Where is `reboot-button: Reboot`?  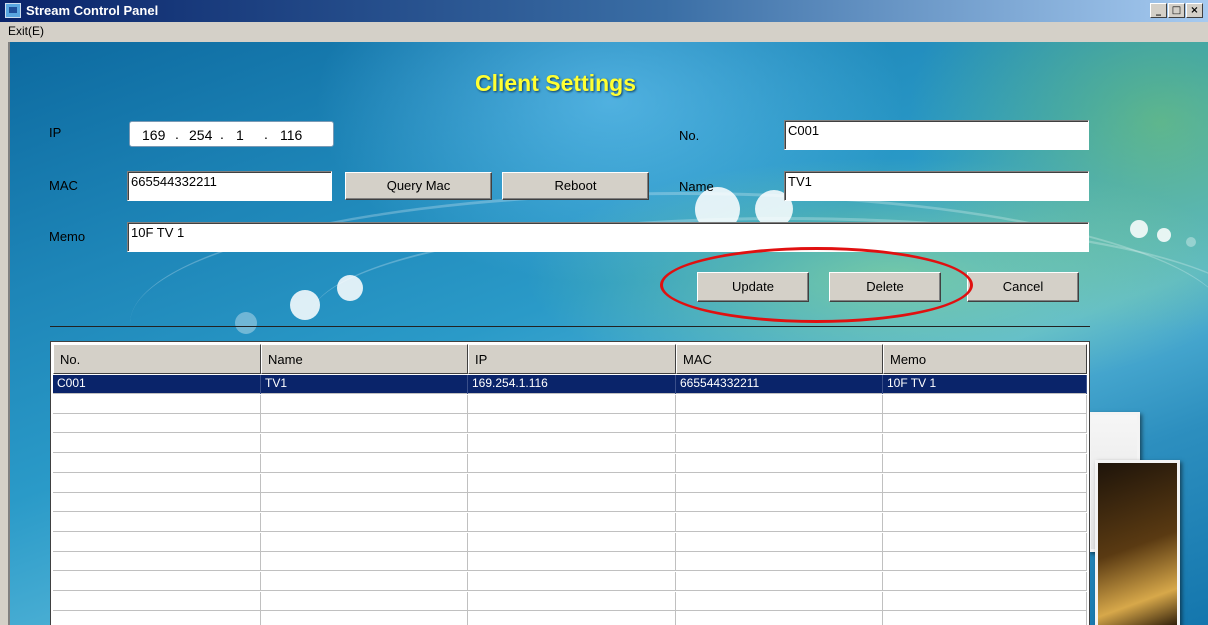 reboot-button: Reboot is located at coordinates (575, 186).